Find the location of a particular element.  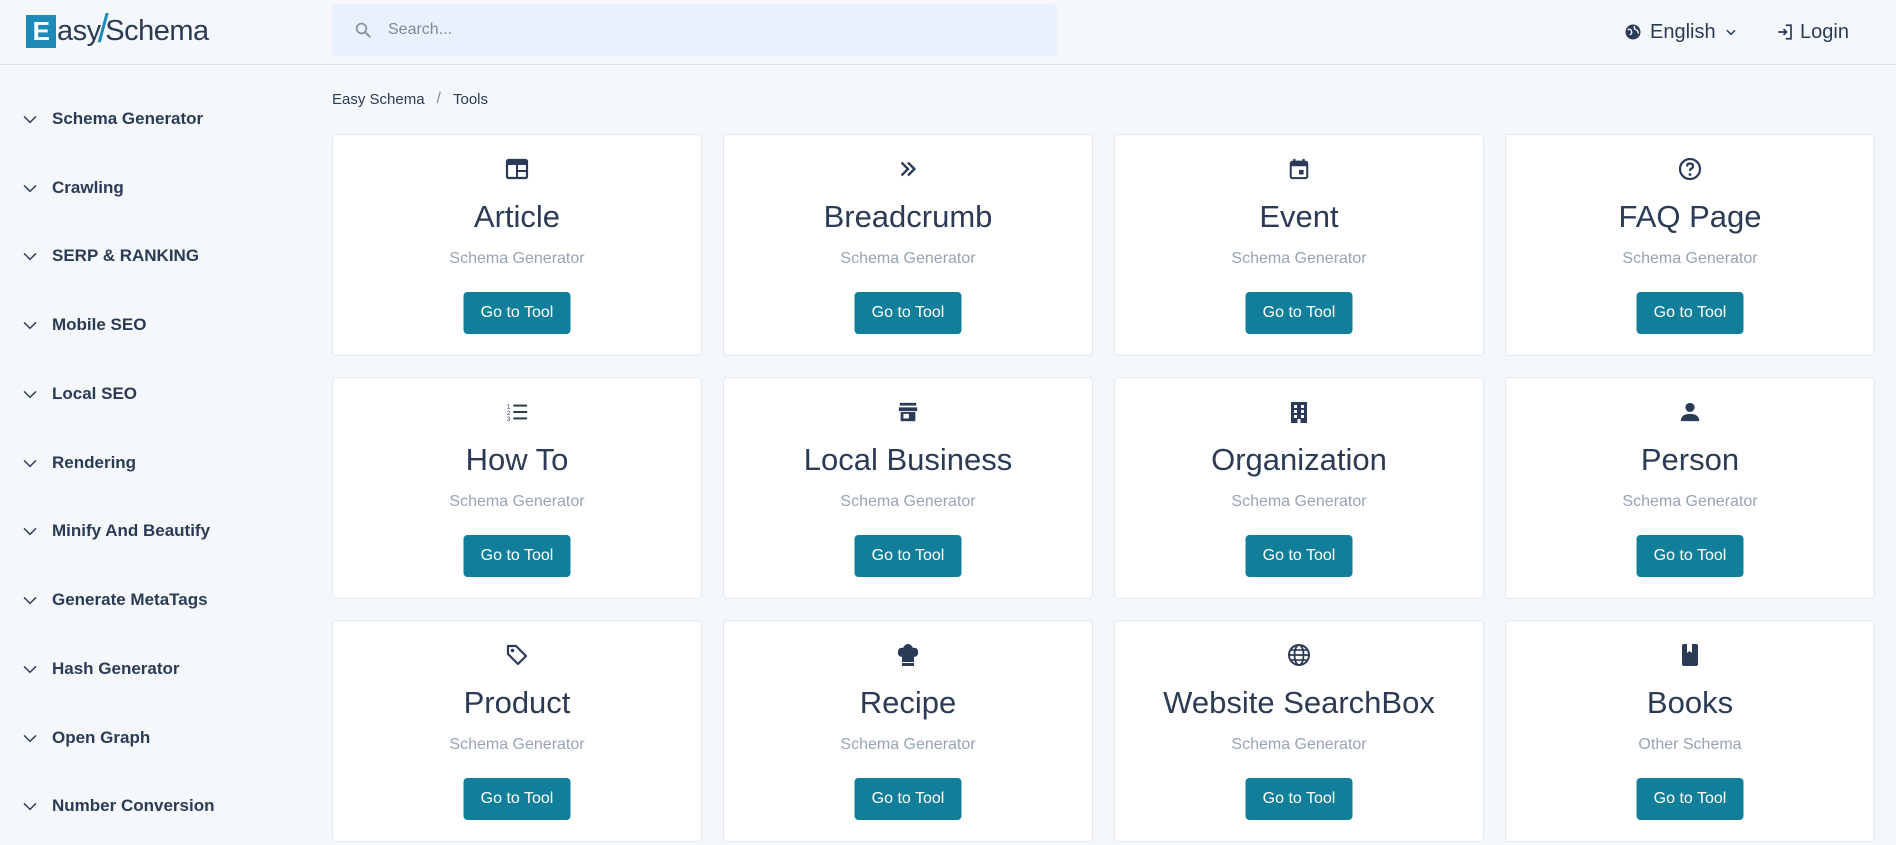

sidebar-item-label: Mobile SEO is located at coordinates (99, 324).